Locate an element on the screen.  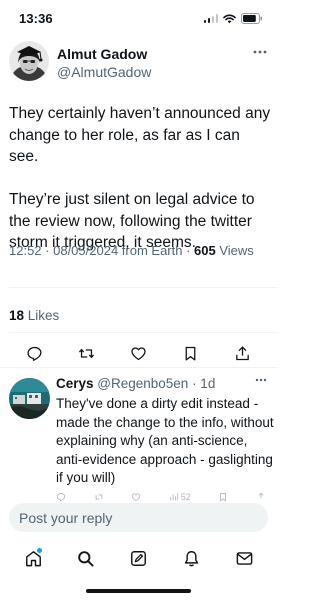
status-icons is located at coordinates (233, 18).